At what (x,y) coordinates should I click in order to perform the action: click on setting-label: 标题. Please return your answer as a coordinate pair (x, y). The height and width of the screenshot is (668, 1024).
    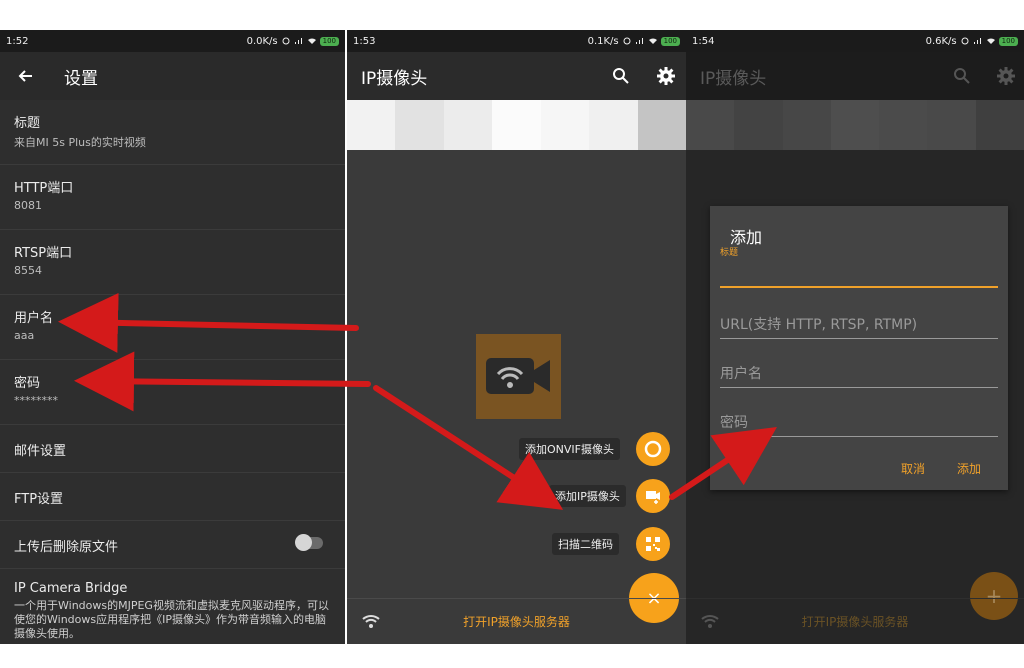
    Looking at the image, I should click on (27, 123).